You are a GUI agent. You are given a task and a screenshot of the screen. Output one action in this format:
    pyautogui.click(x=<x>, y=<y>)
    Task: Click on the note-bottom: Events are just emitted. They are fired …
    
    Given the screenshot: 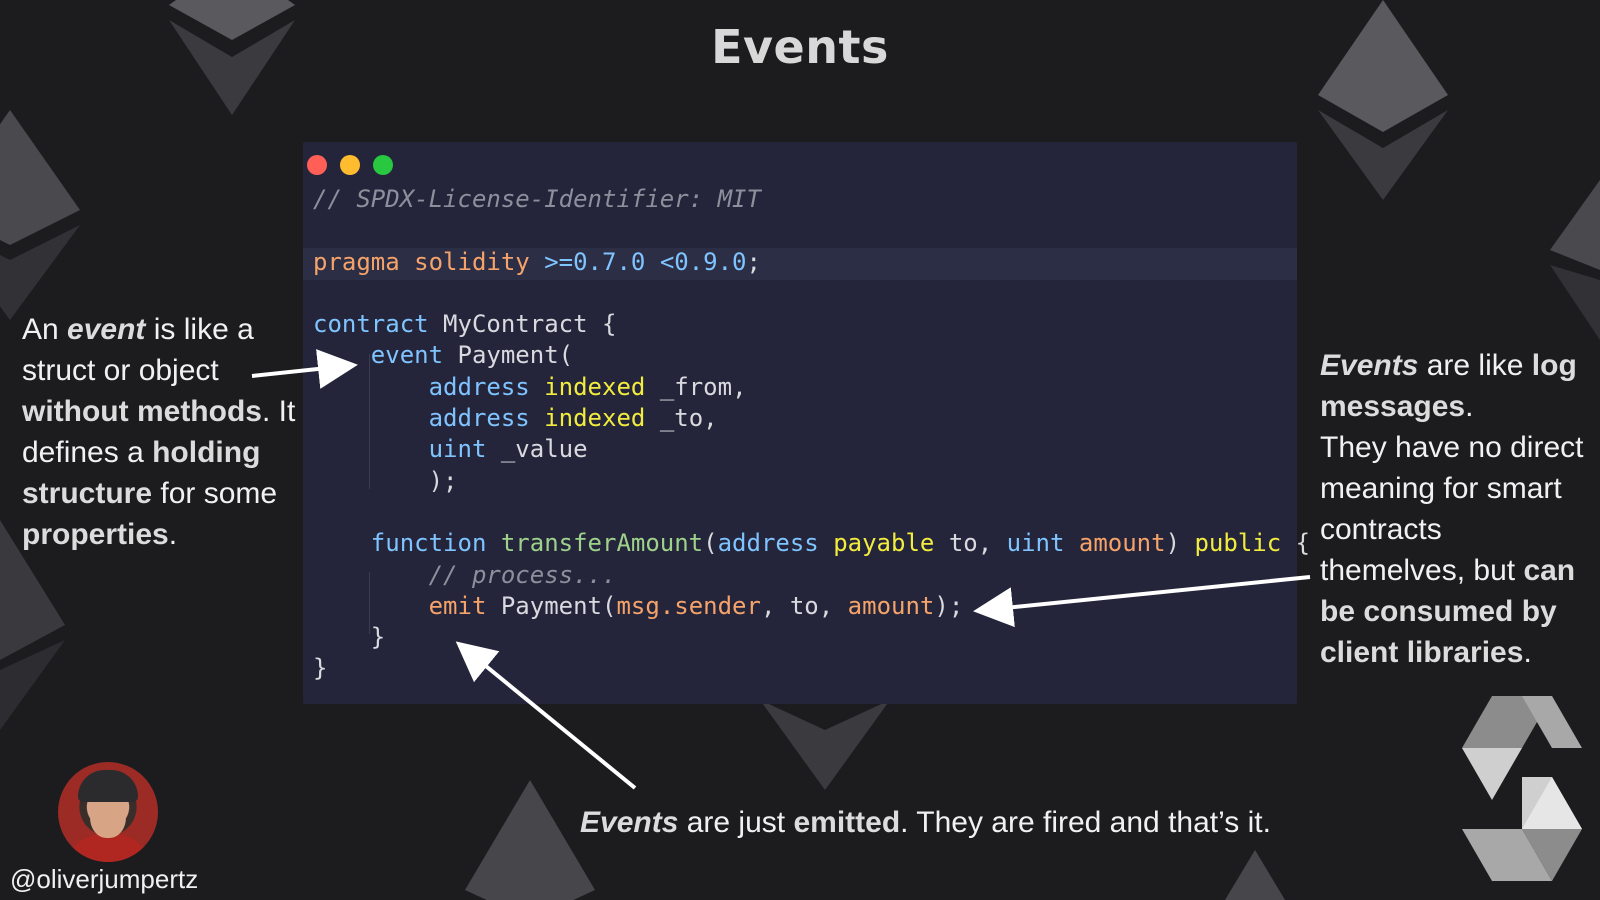 What is the action you would take?
    pyautogui.click(x=925, y=822)
    